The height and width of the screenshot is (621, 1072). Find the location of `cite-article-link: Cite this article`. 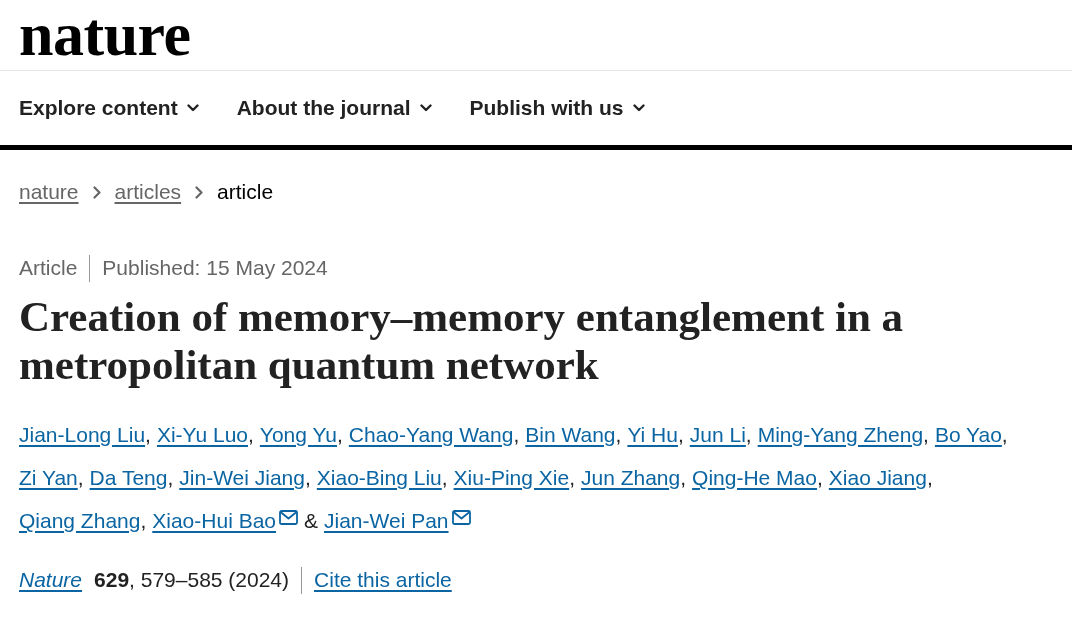

cite-article-link: Cite this article is located at coordinates (383, 580).